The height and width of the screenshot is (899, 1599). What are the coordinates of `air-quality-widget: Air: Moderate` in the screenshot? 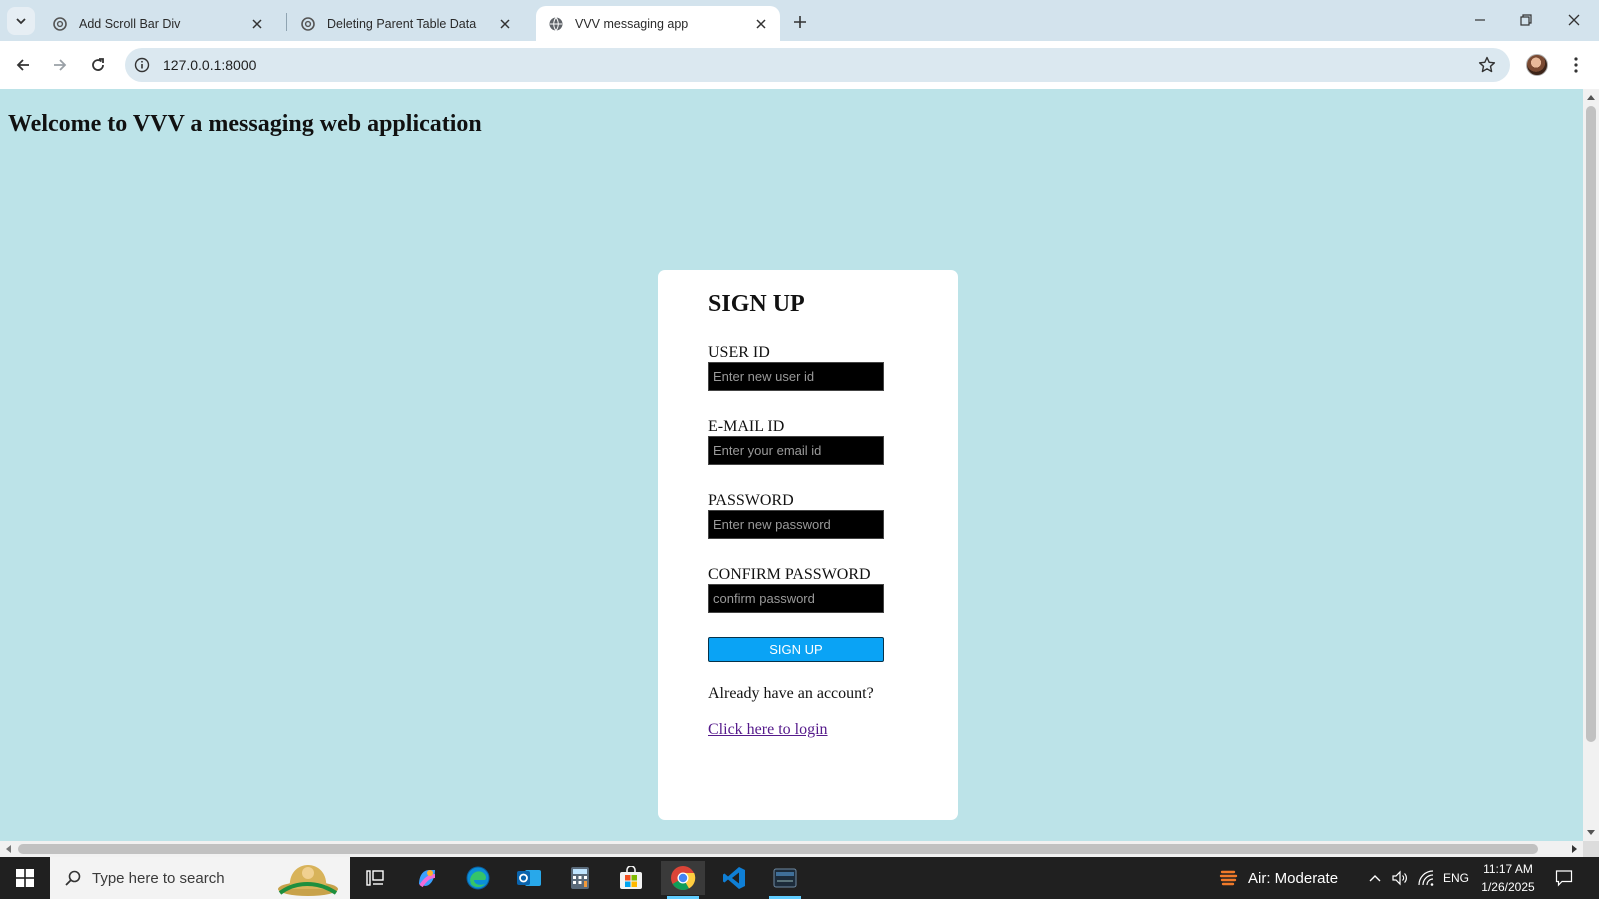 It's located at (1278, 878).